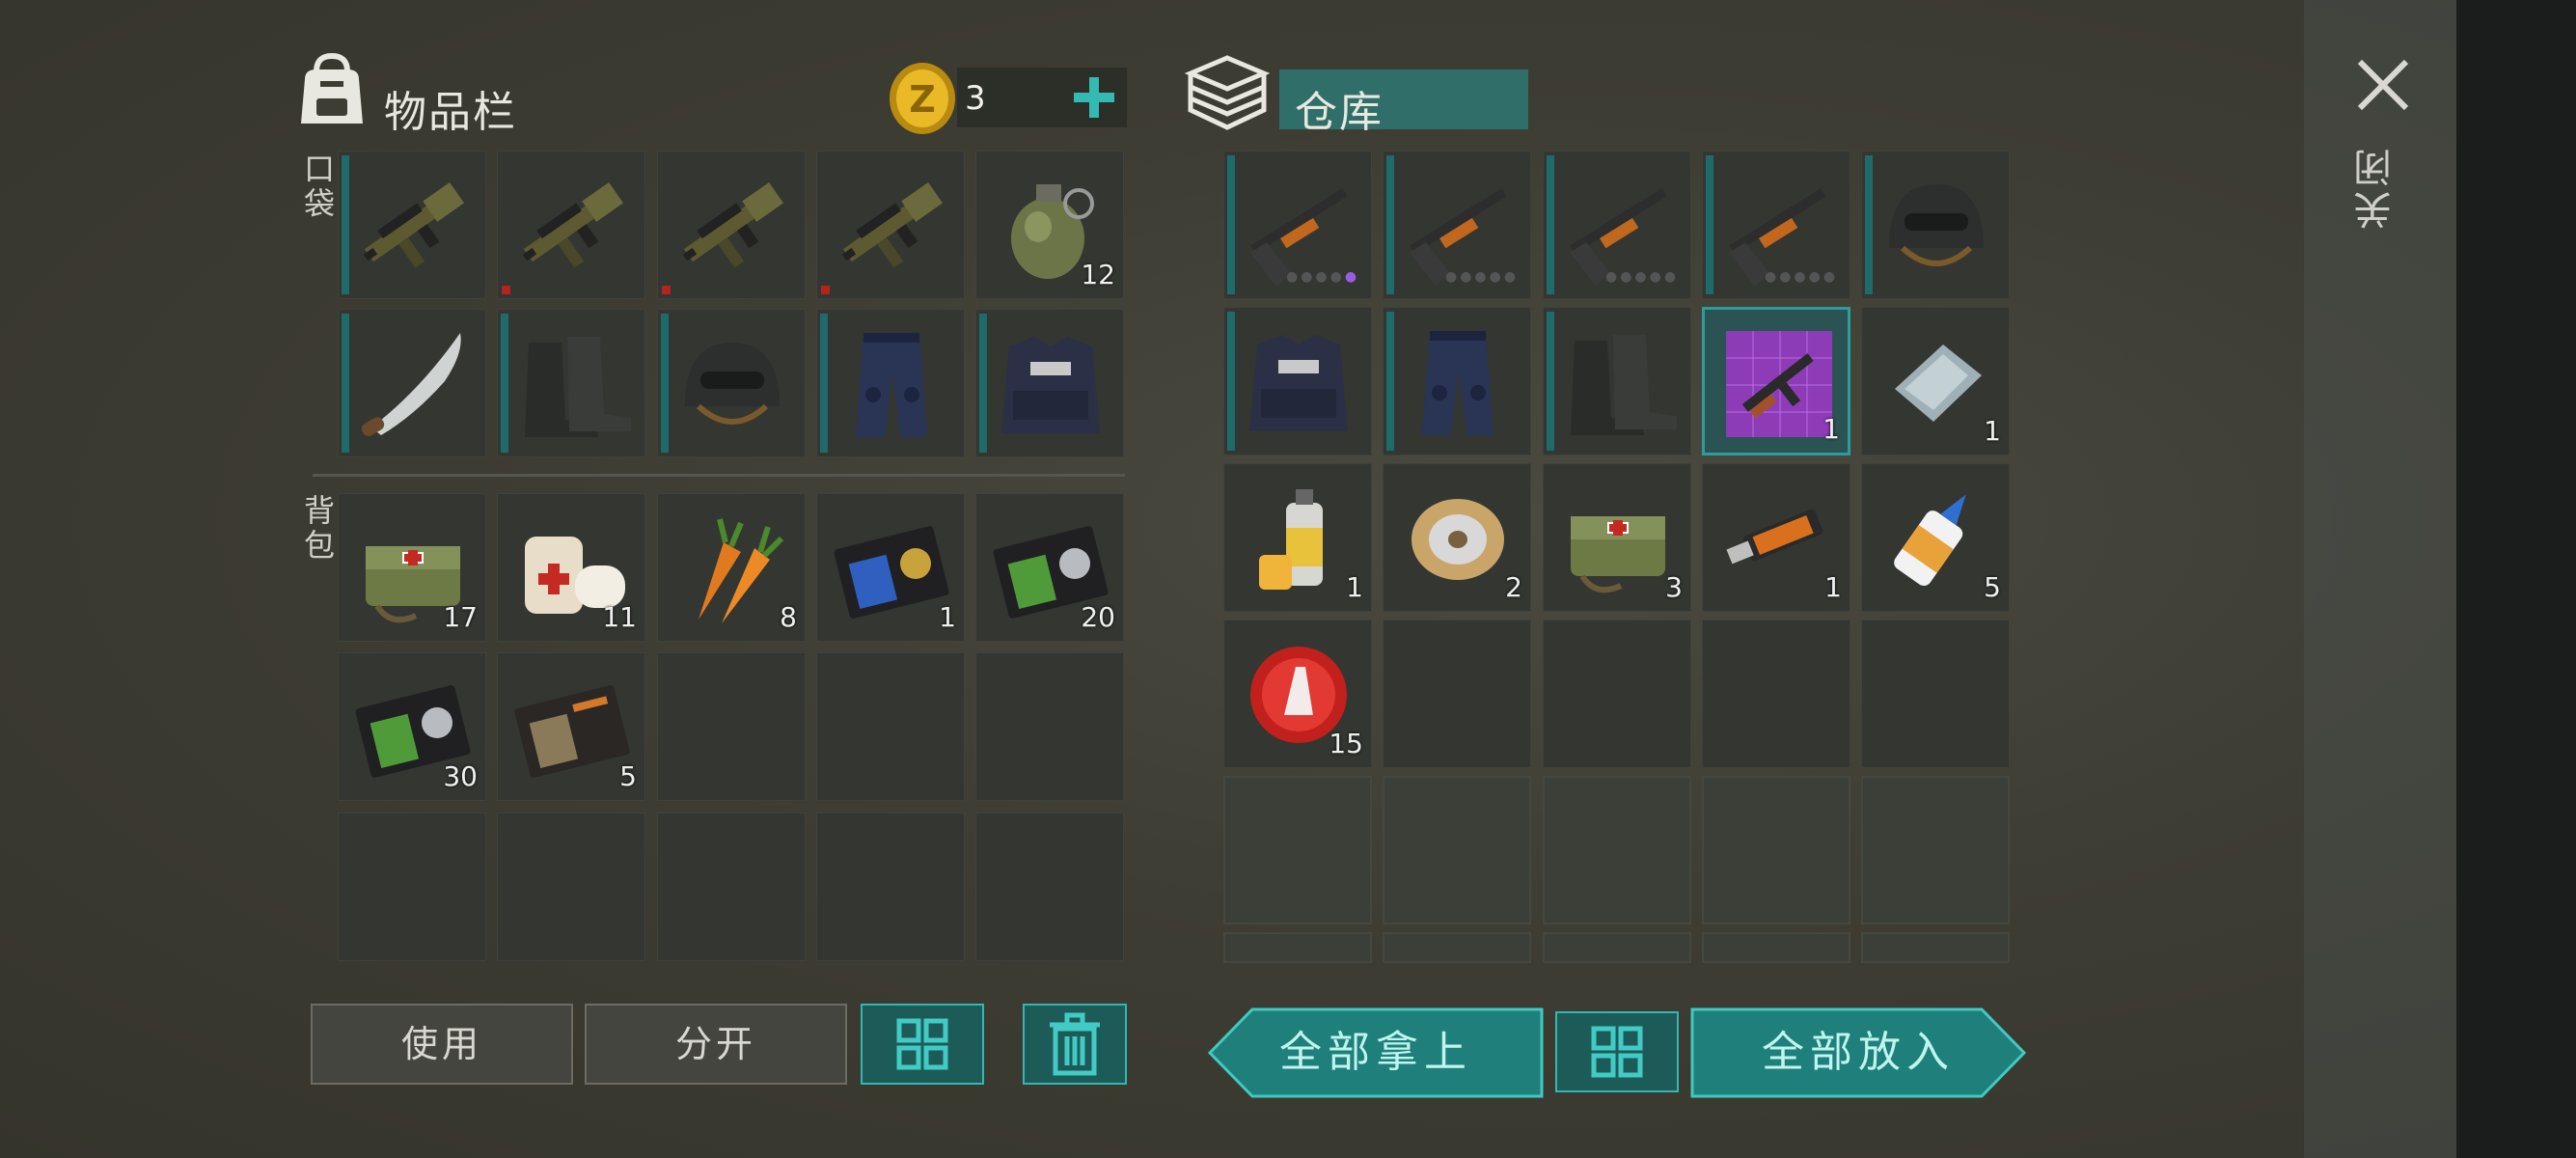 The width and height of the screenshot is (2576, 1158). Describe the element at coordinates (1094, 97) in the screenshot. I see `add-coins-button` at that location.